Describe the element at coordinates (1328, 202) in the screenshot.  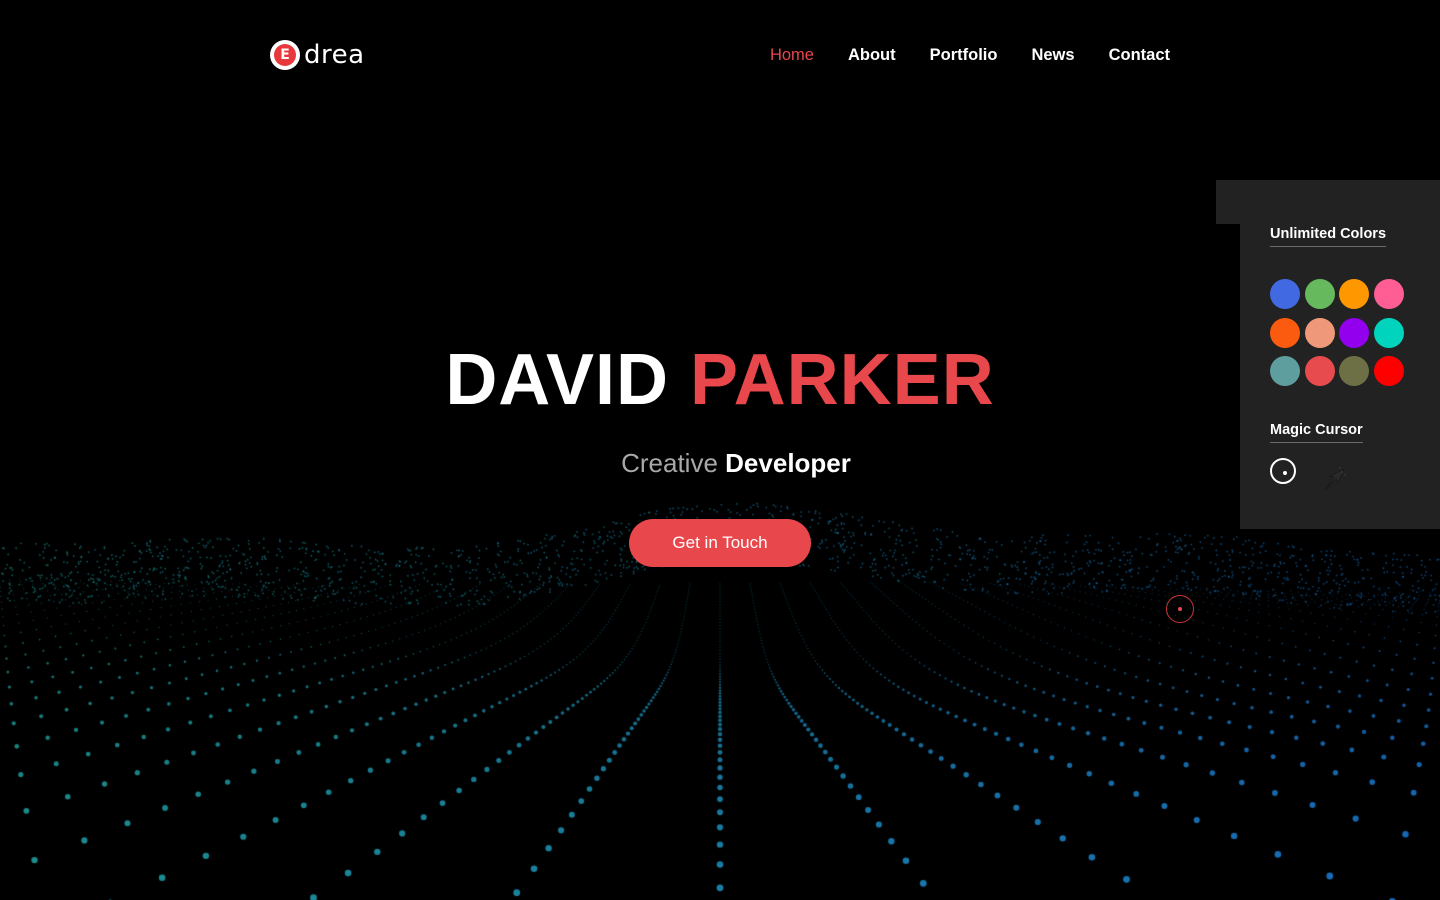
I see `settings-panel-tab` at that location.